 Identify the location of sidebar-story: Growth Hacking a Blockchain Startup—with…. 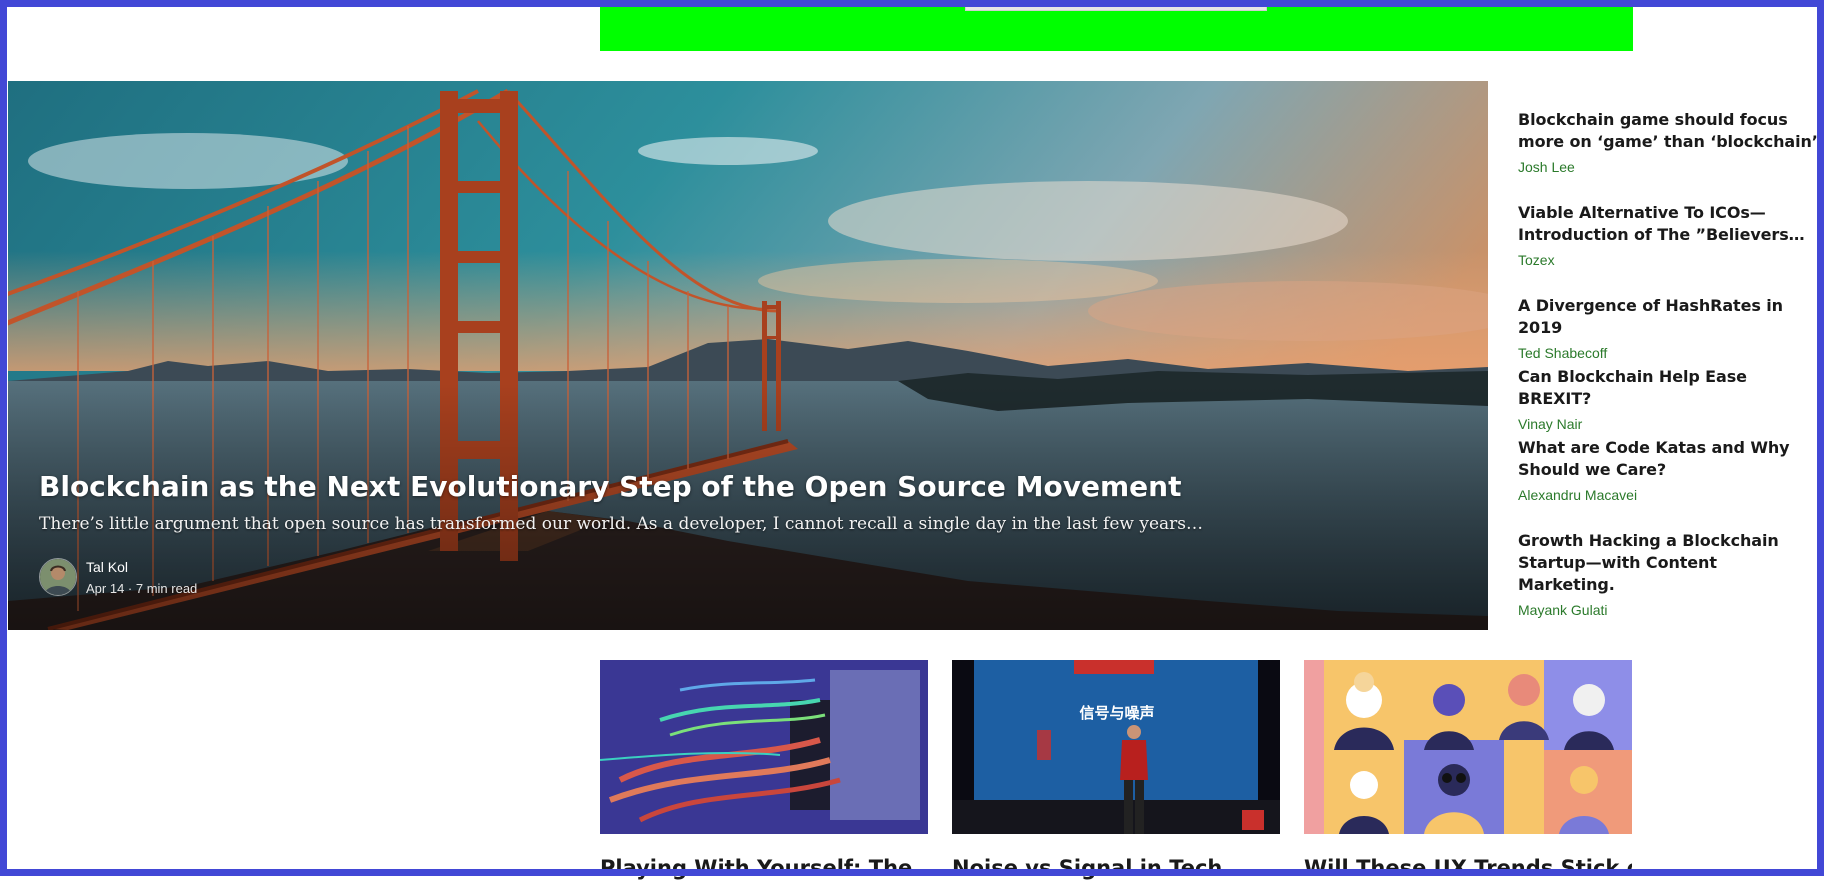
(1668, 574).